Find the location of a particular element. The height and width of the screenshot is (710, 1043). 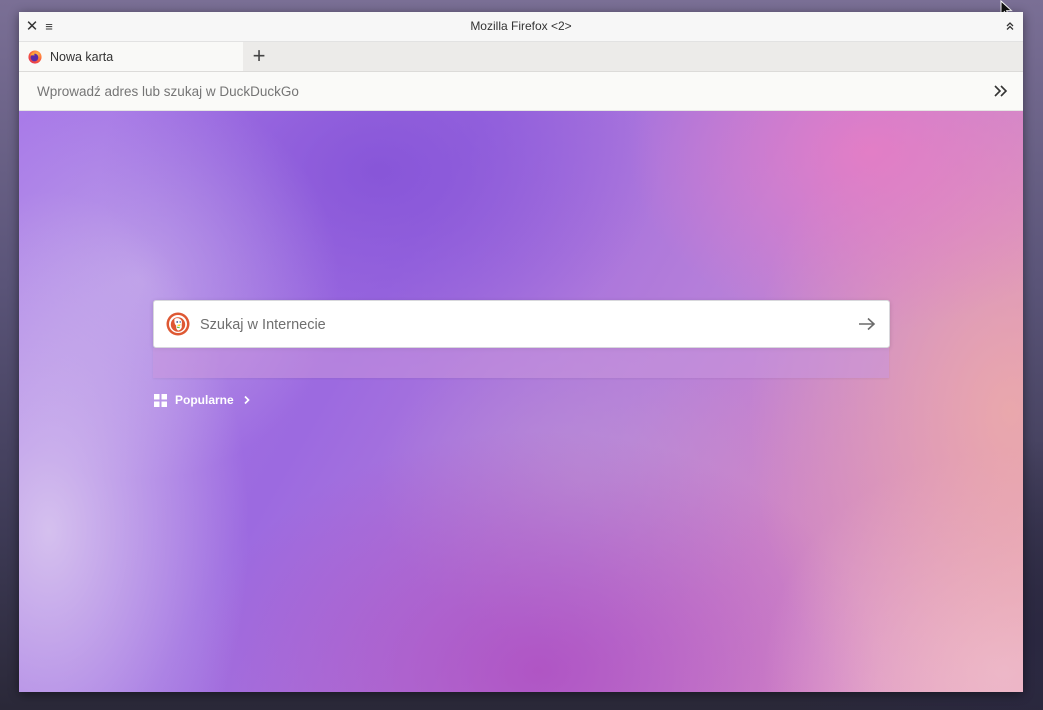

plus-icon: + is located at coordinates (259, 55).